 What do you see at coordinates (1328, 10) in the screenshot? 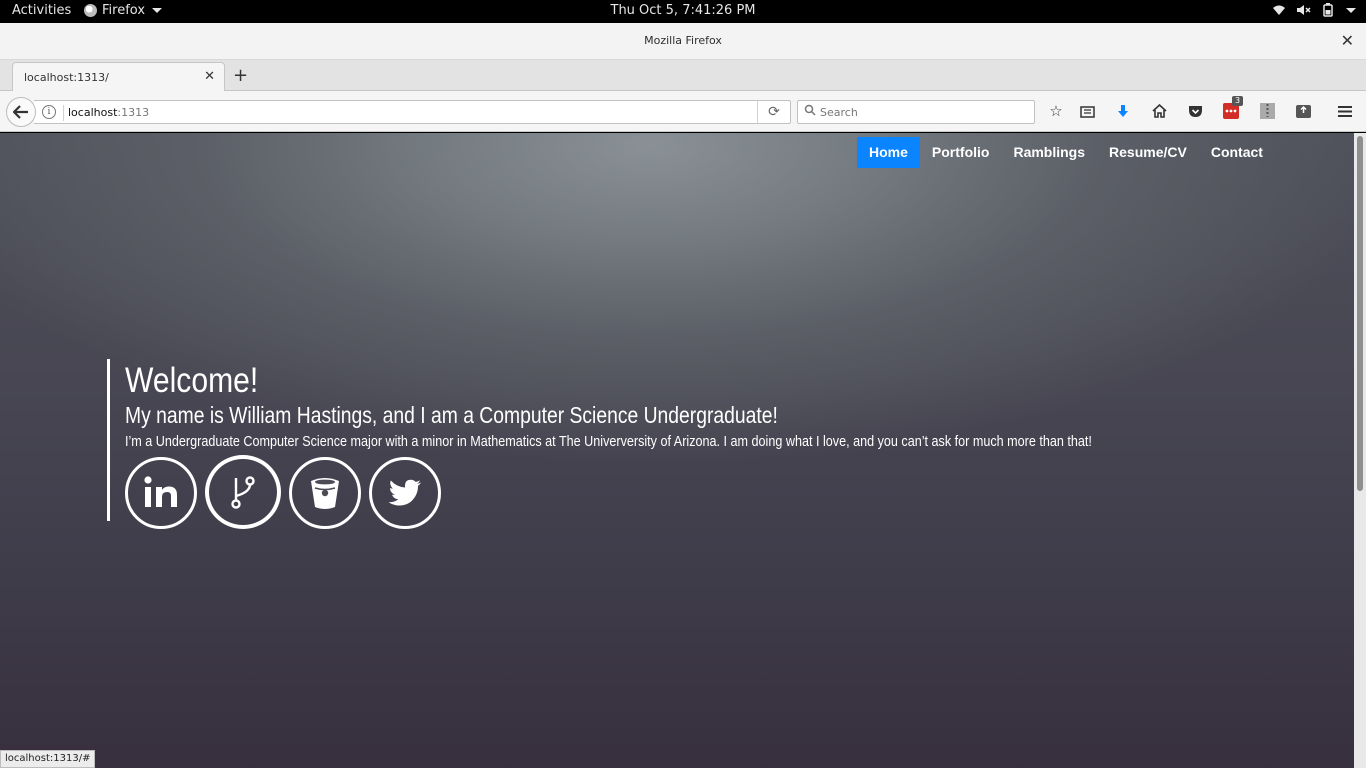
I see `battery-icon` at bounding box center [1328, 10].